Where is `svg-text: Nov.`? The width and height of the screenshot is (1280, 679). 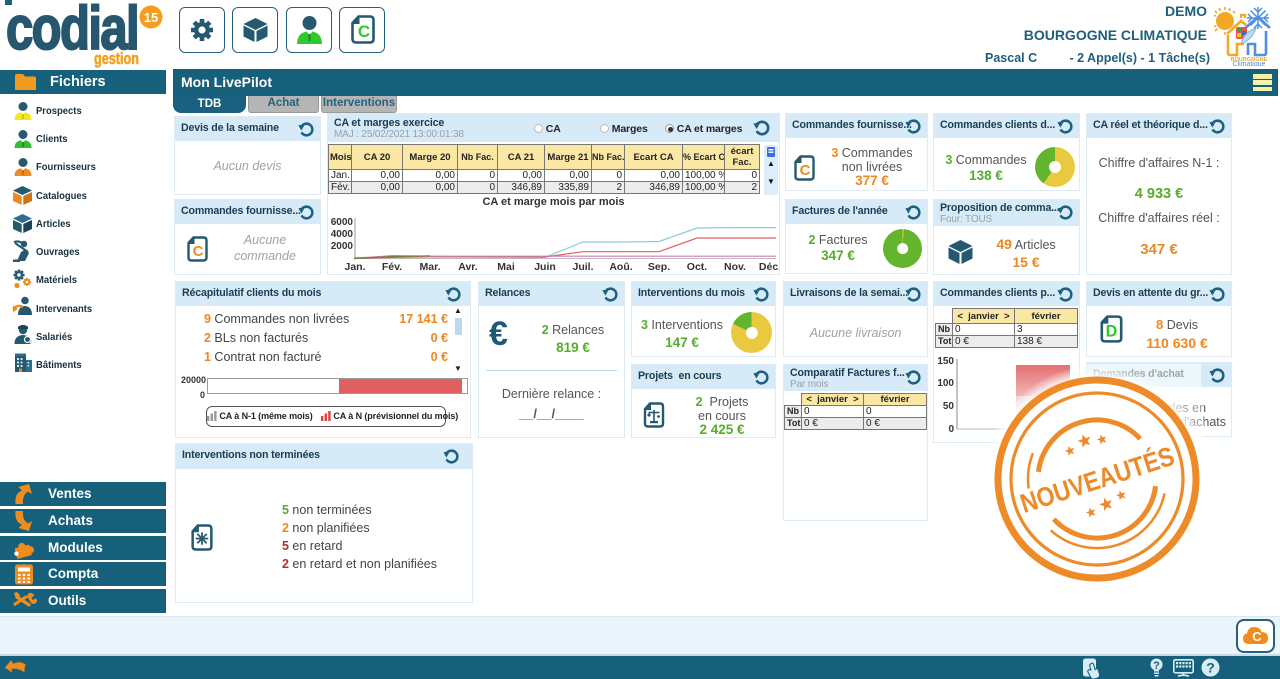
svg-text: Nov. is located at coordinates (735, 267).